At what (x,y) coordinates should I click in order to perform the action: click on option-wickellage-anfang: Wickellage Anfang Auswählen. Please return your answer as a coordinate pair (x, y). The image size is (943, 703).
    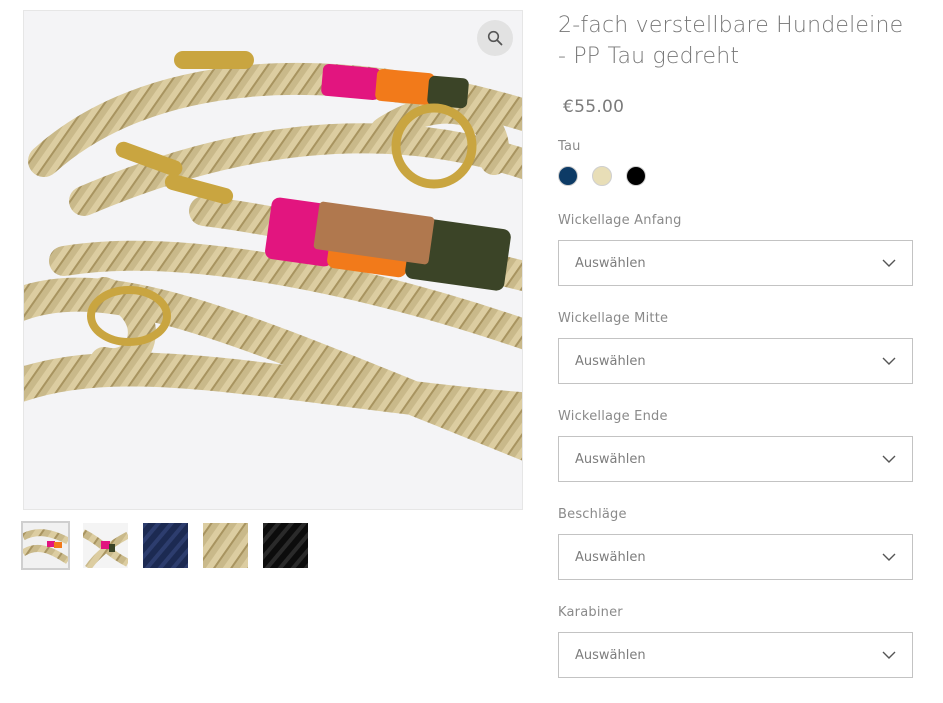
    Looking at the image, I should click on (736, 249).